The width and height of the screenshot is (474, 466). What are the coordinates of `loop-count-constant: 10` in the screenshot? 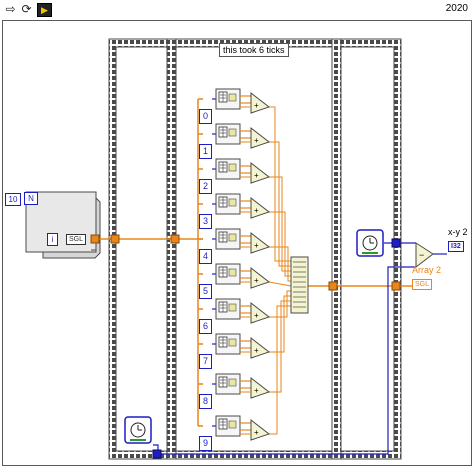 It's located at (13, 199).